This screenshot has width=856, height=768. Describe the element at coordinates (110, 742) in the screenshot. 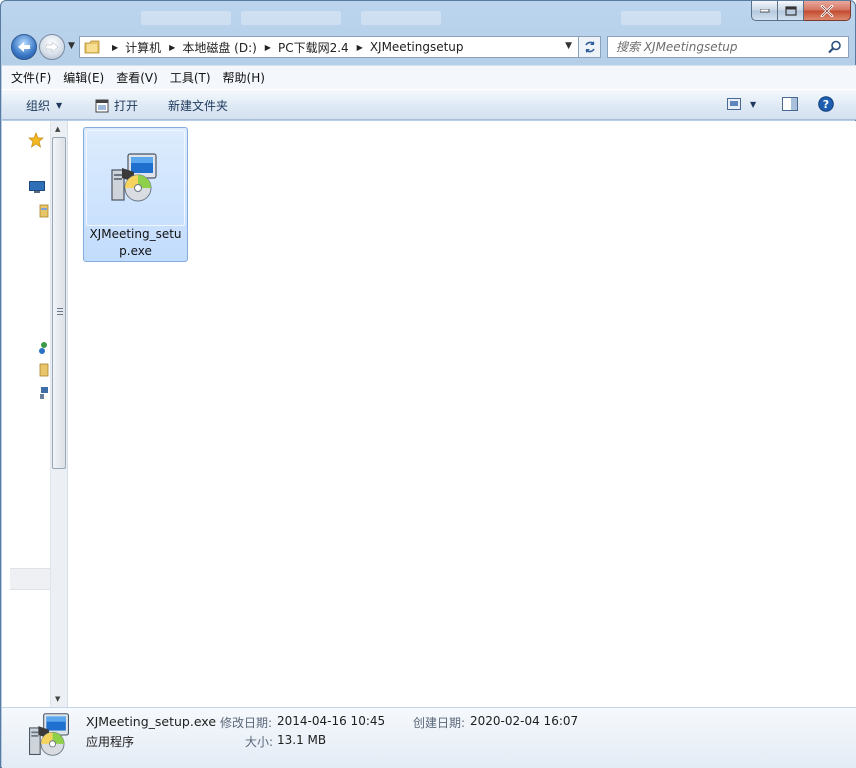

I see `details-file-type: 应用程序` at that location.